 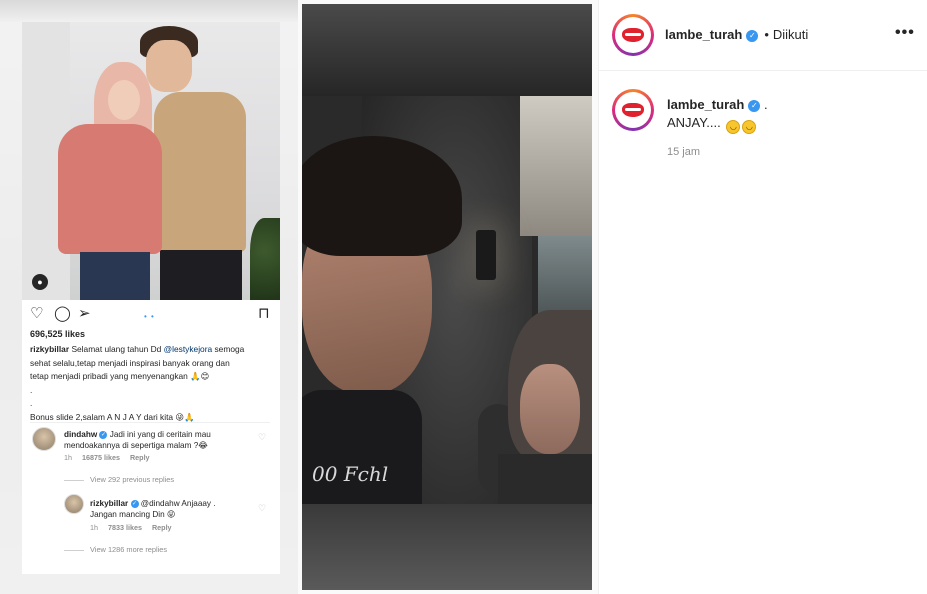 What do you see at coordinates (101, 457) in the screenshot?
I see `comment-likes: 16875 likes` at bounding box center [101, 457].